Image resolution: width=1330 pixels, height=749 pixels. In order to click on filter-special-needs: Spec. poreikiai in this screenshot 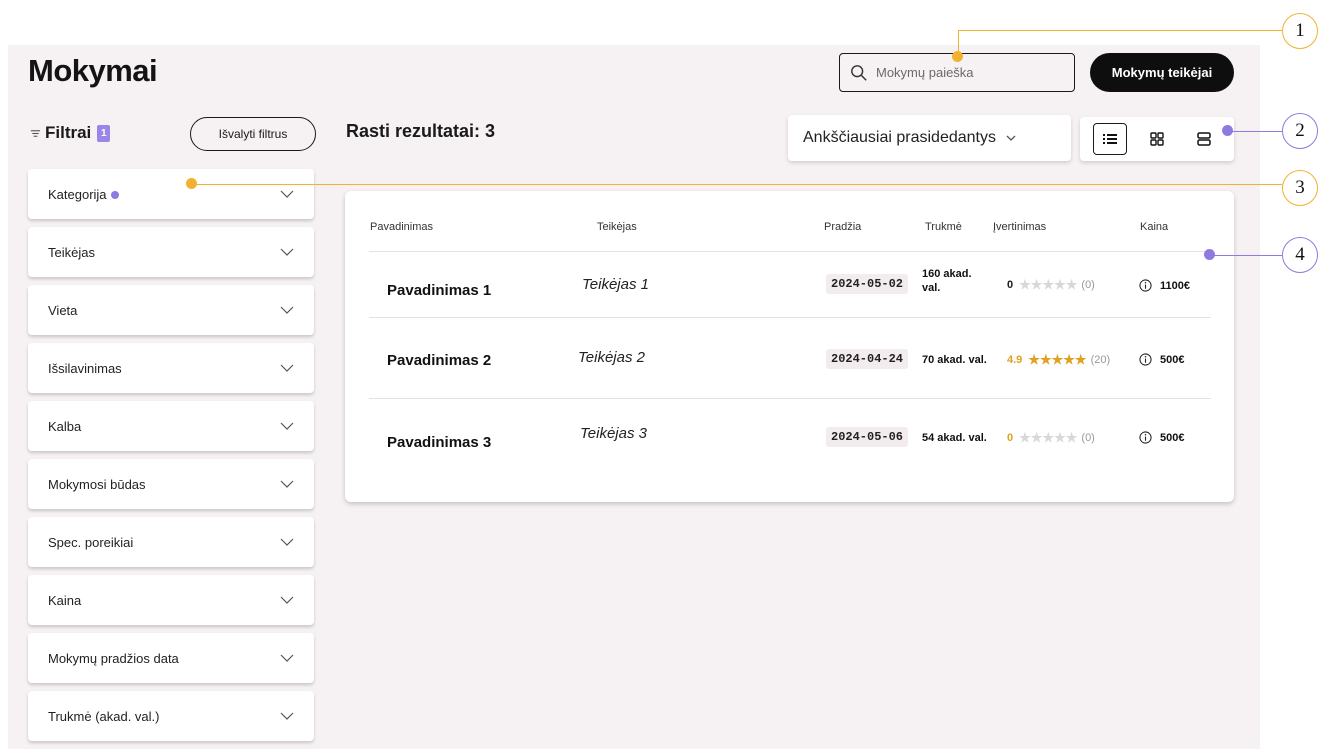, I will do `click(171, 542)`.